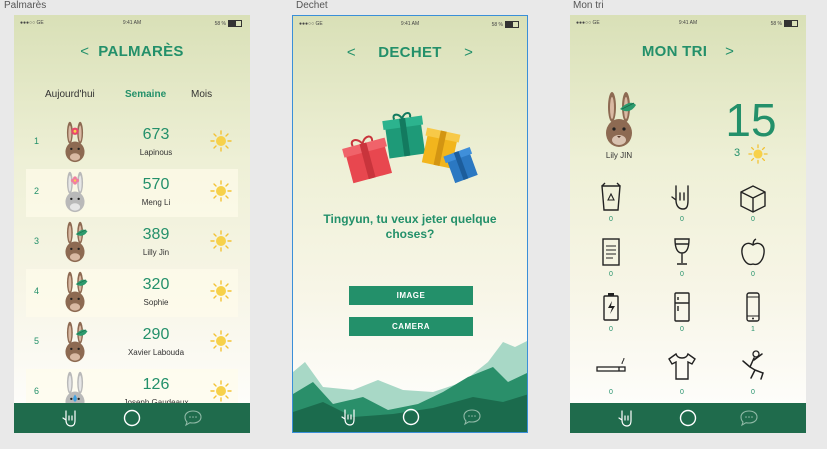 The image size is (827, 449). What do you see at coordinates (753, 329) in the screenshot?
I see `waste-count: 1` at bounding box center [753, 329].